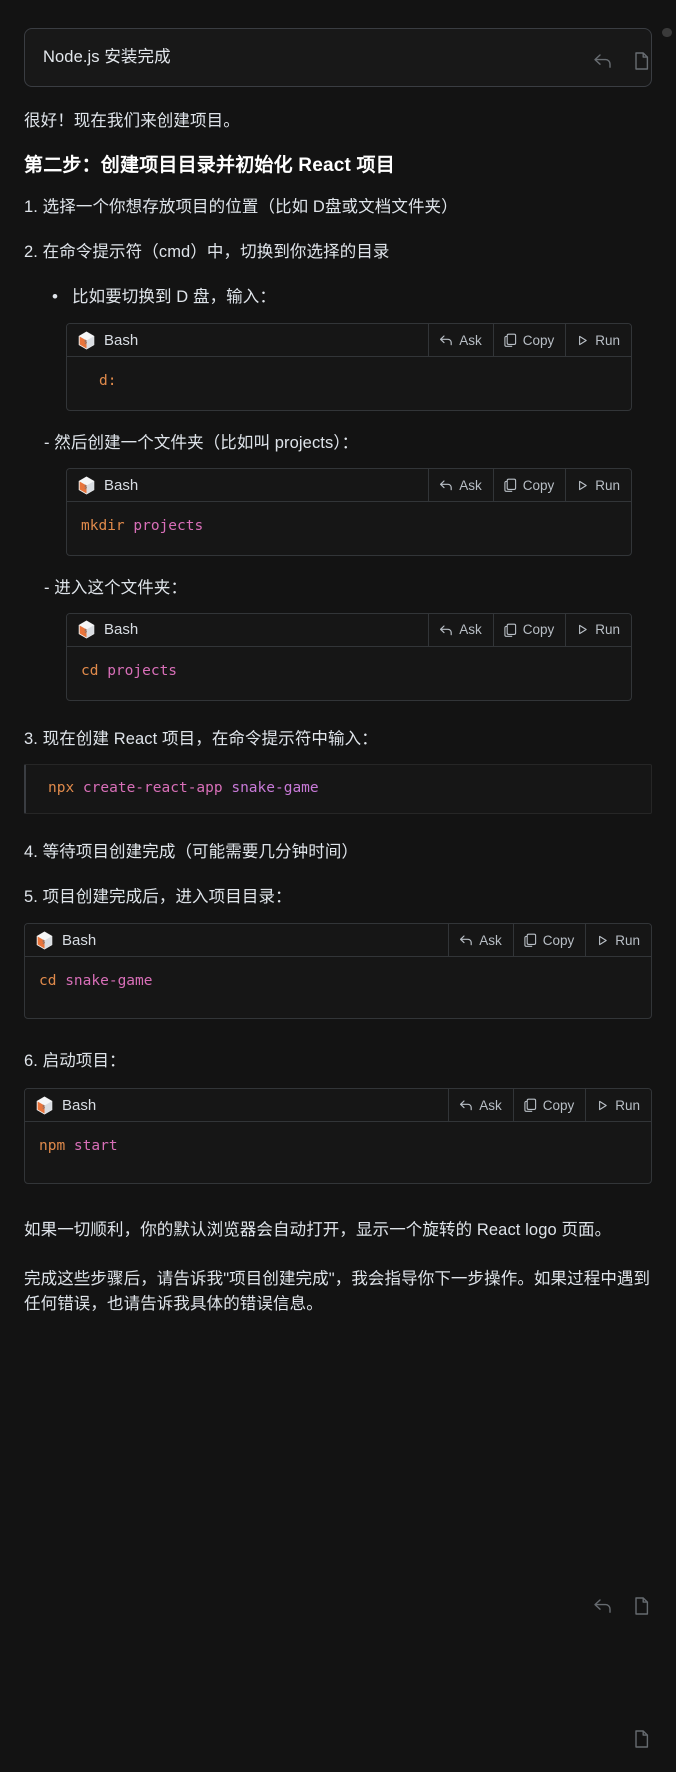 The width and height of the screenshot is (676, 1772). Describe the element at coordinates (90, 670) in the screenshot. I see `code-token: cd` at that location.